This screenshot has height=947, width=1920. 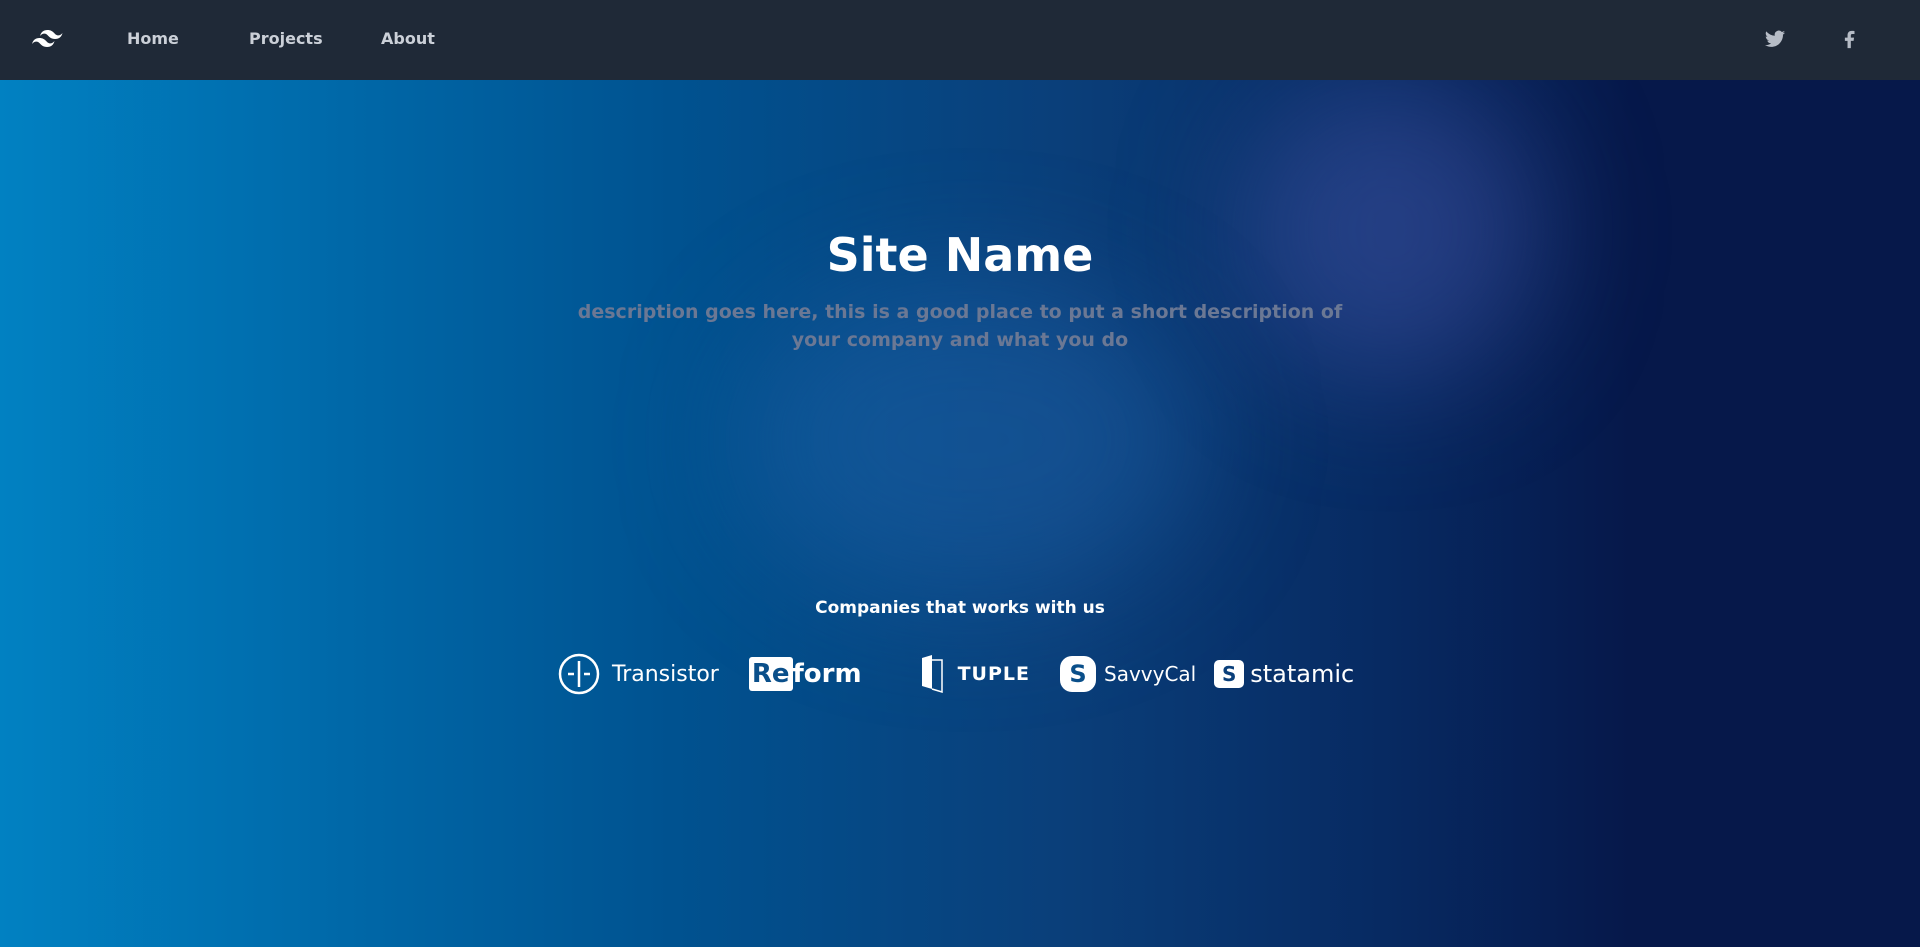 I want to click on site-title: Site Name, so click(x=960, y=255).